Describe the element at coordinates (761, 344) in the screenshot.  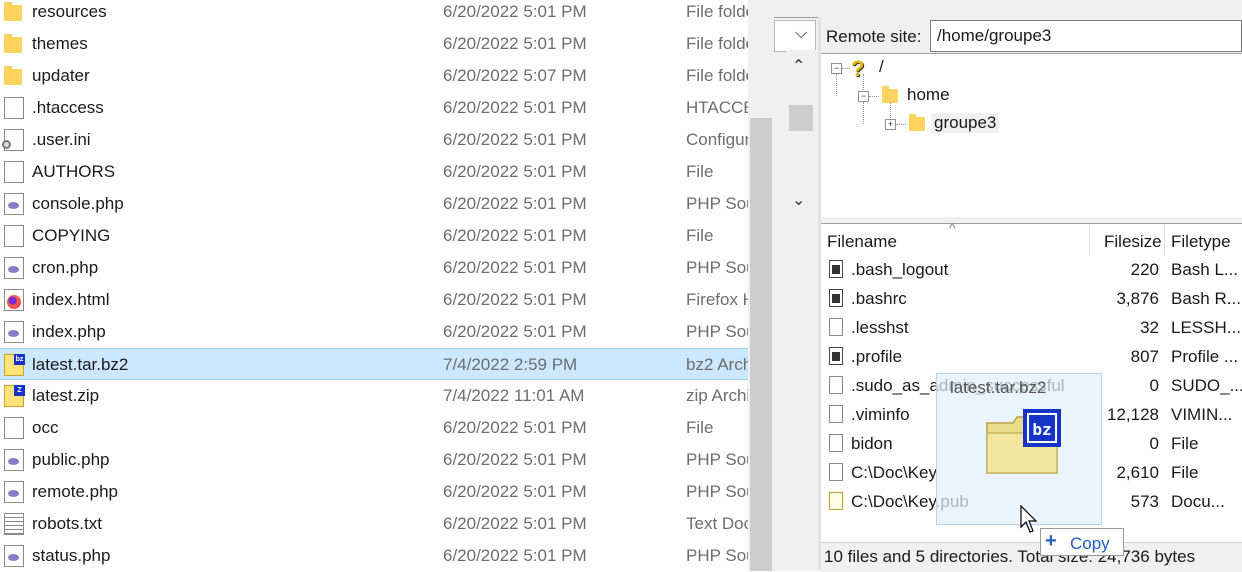
I see `explorer-scrollbar-thumb` at that location.